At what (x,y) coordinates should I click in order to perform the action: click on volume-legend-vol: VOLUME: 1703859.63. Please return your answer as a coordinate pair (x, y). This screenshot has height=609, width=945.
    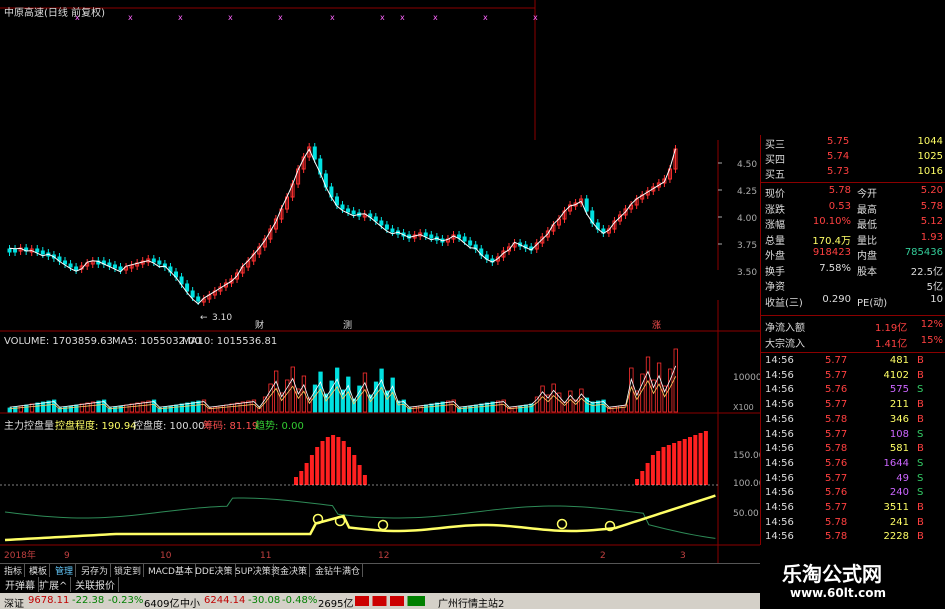
    Looking at the image, I should click on (58, 341).